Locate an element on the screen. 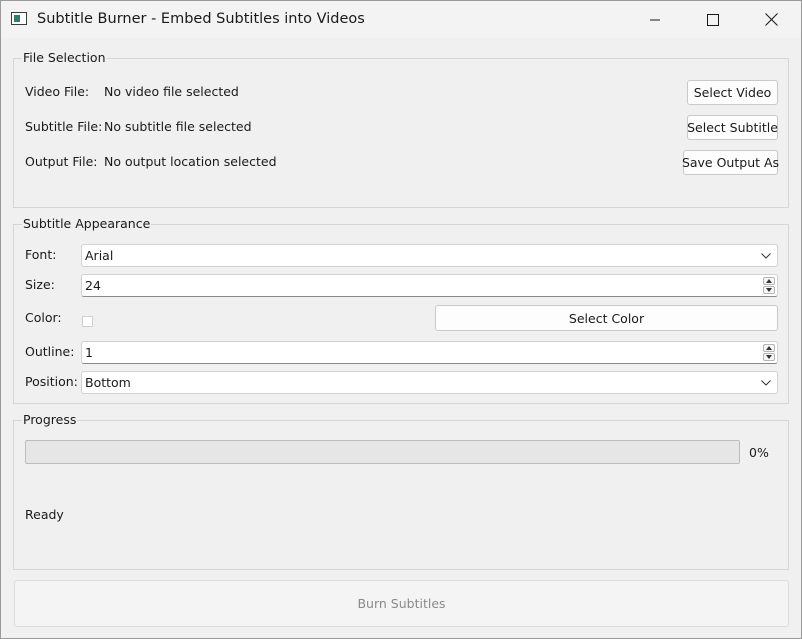 The image size is (802, 639). outline-label: Outline: is located at coordinates (50, 351).